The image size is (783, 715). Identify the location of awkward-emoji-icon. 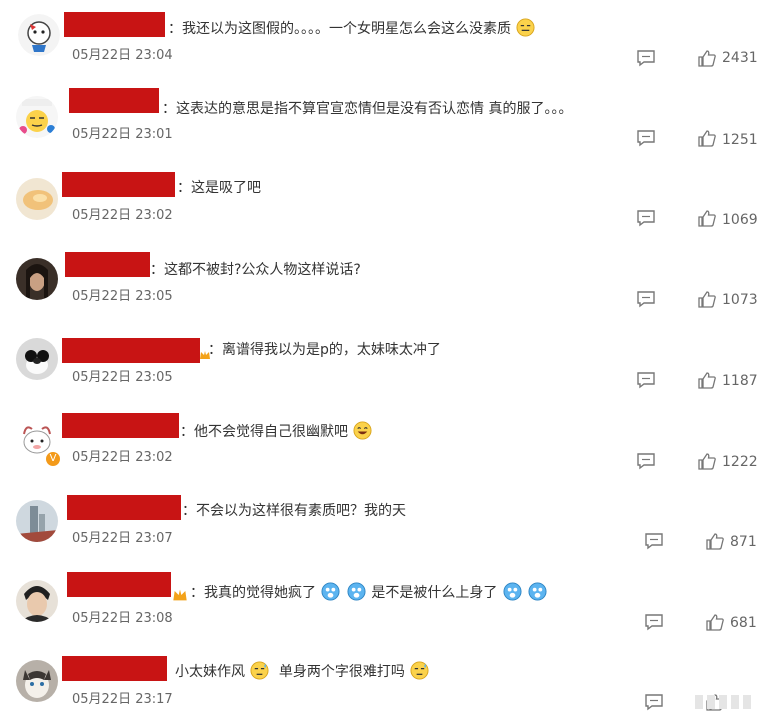
(525, 27).